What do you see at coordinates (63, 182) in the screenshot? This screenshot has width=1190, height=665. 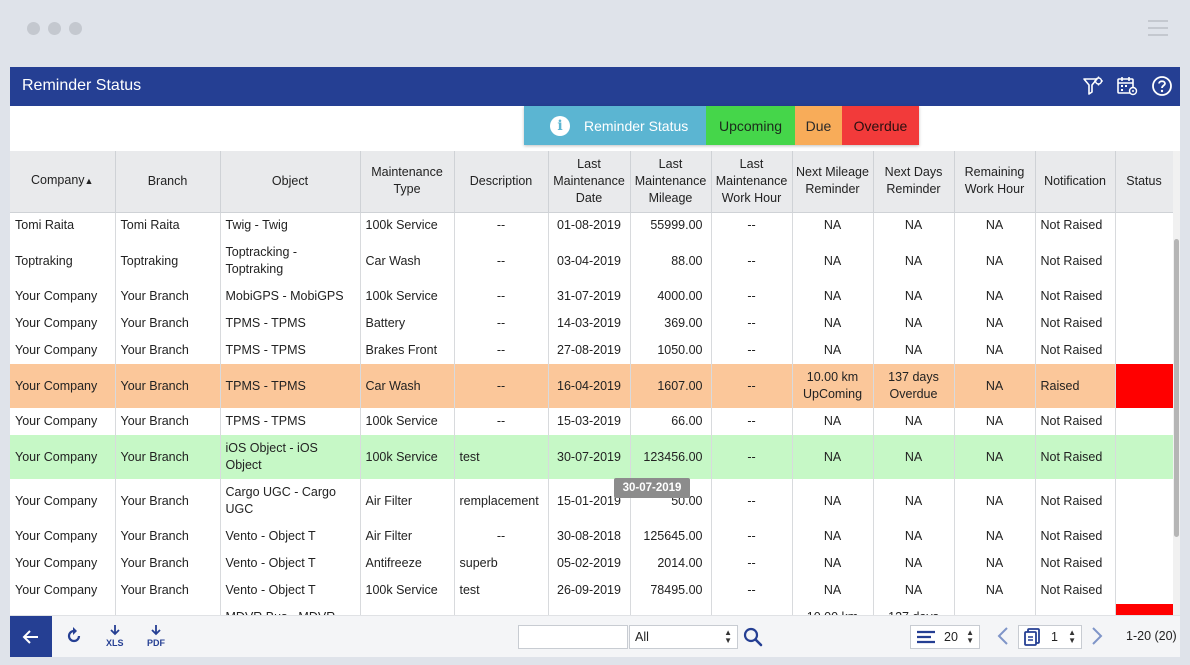 I see `column-header-company: Company▲` at bounding box center [63, 182].